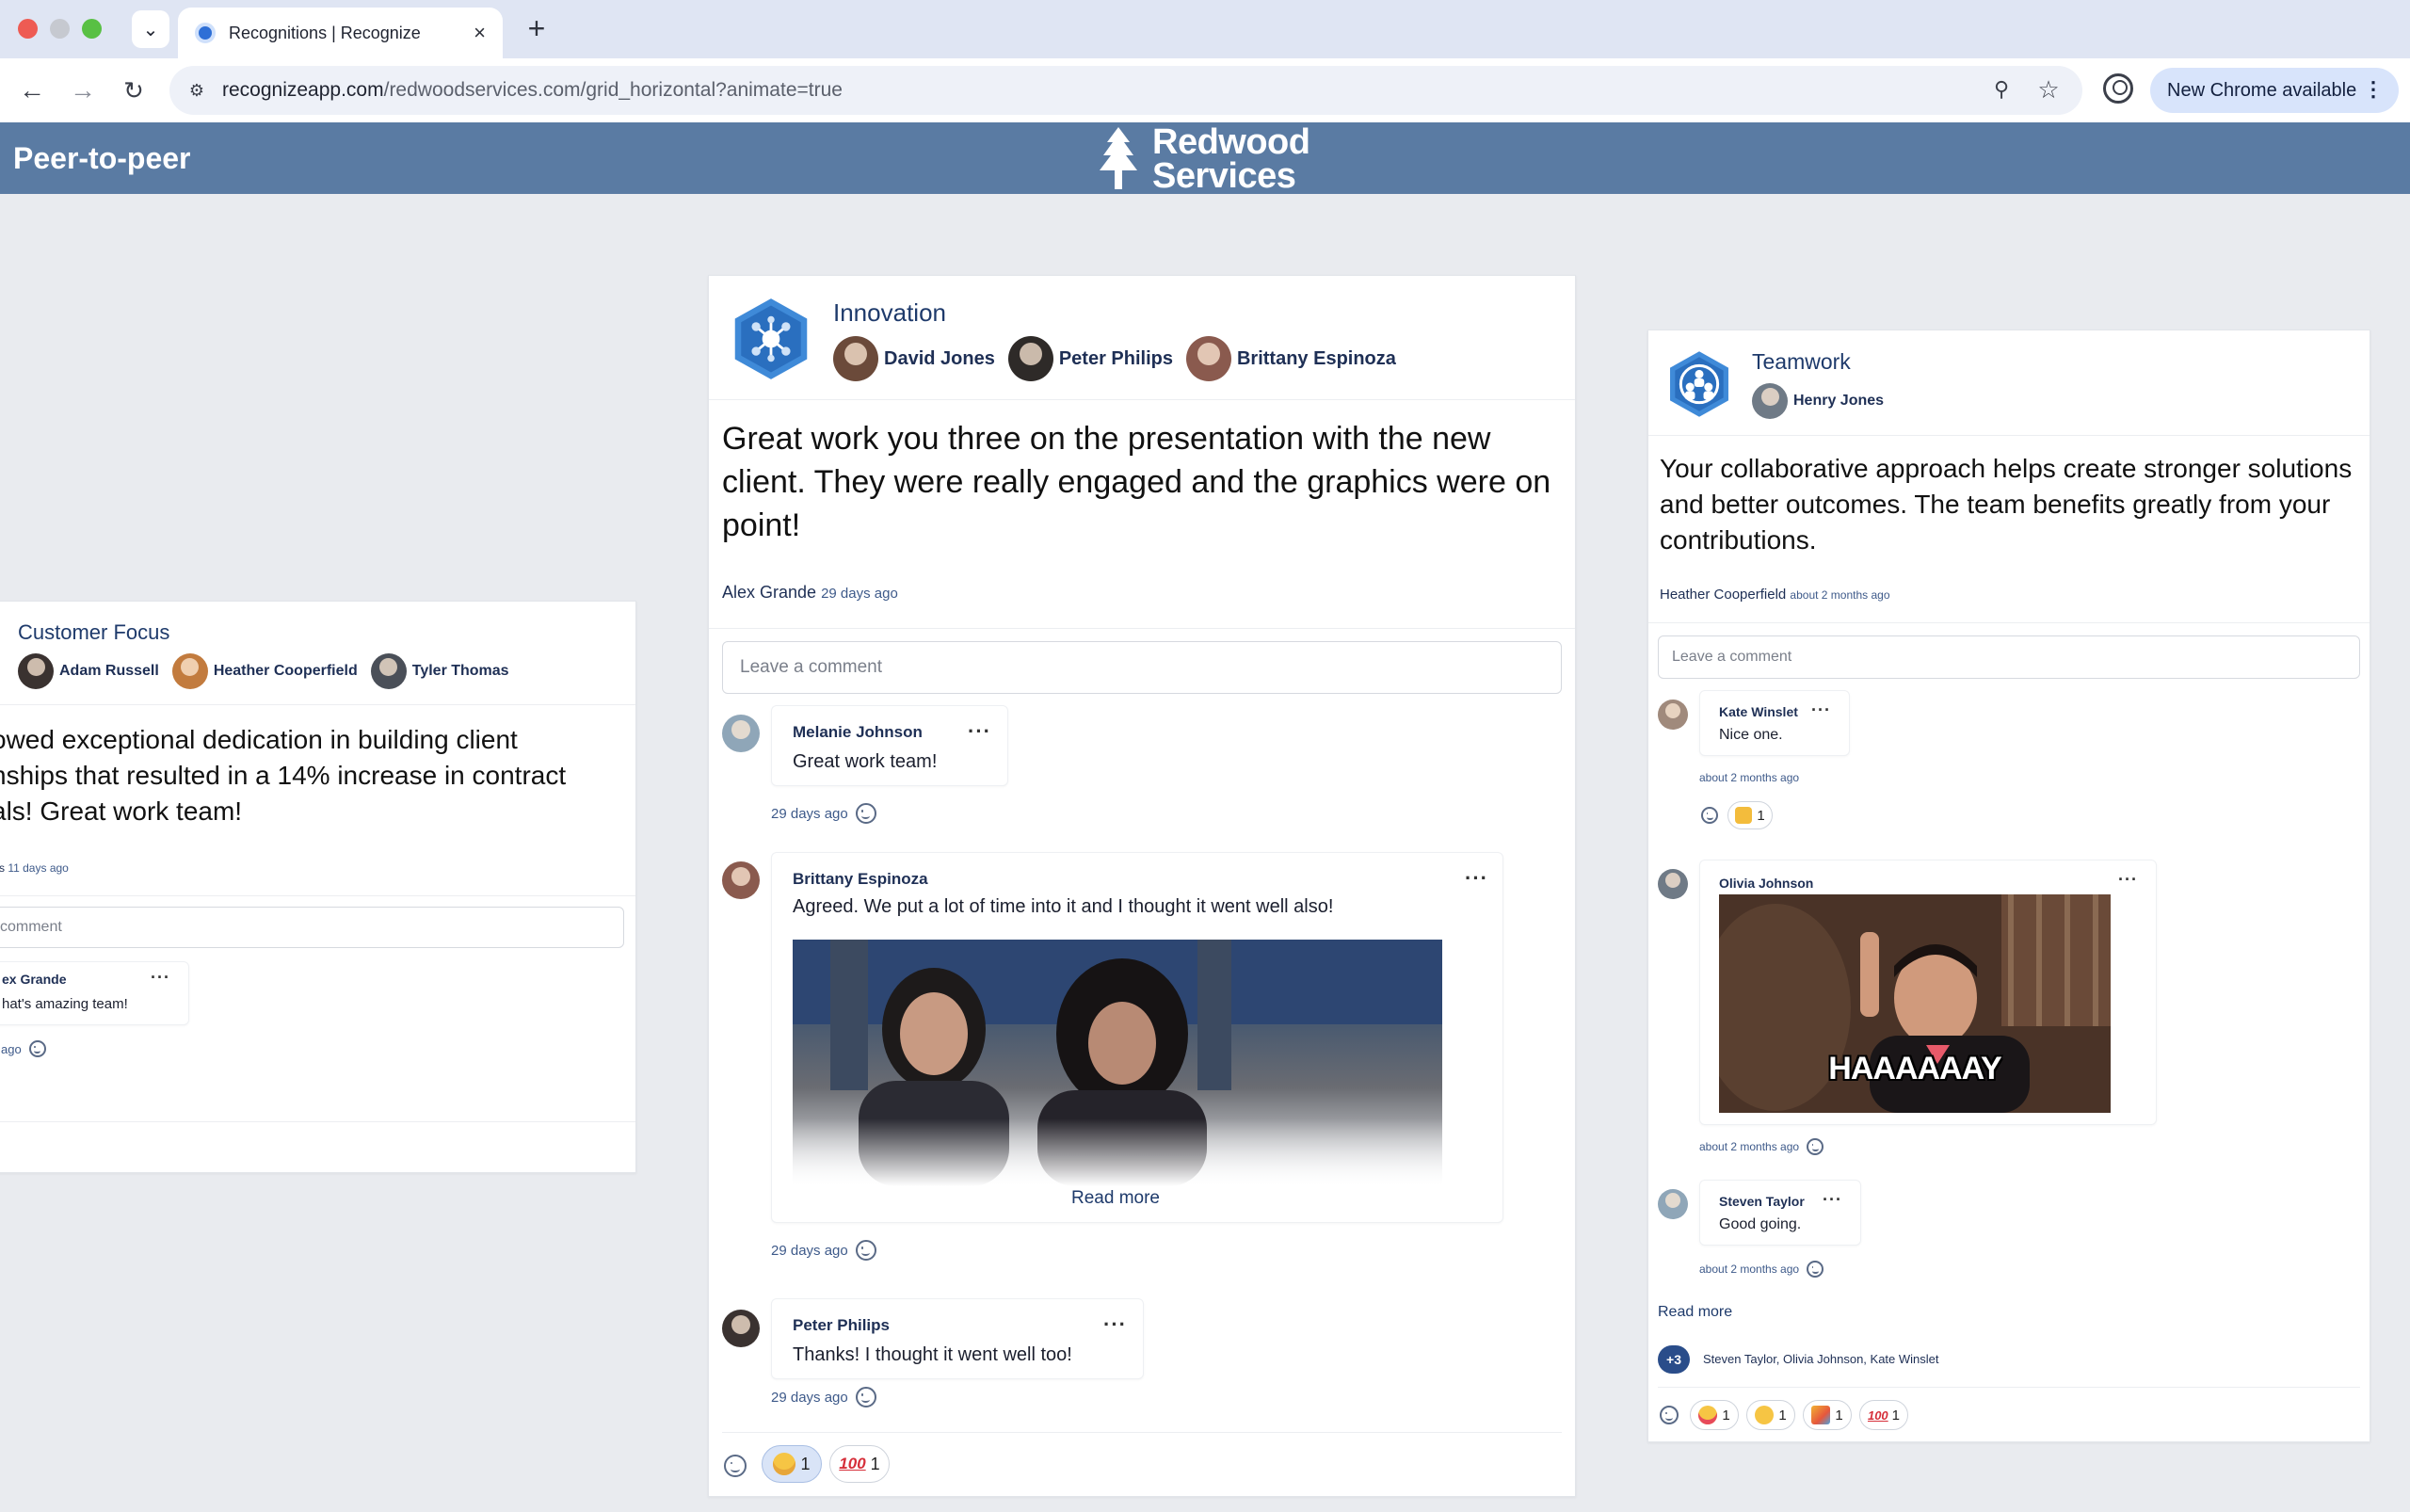 The height and width of the screenshot is (1512, 2410). What do you see at coordinates (109, 671) in the screenshot?
I see `recipient-name: Adam Russell` at bounding box center [109, 671].